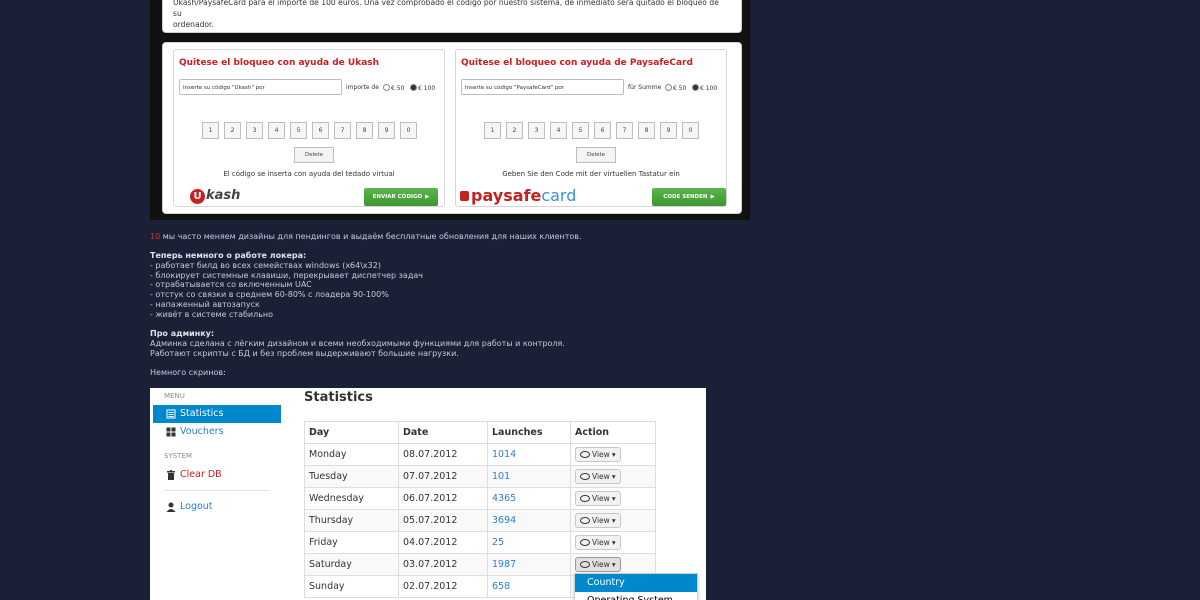 Image resolution: width=1200 pixels, height=600 pixels. What do you see at coordinates (529, 454) in the screenshot?
I see `launches-link: 1014` at bounding box center [529, 454].